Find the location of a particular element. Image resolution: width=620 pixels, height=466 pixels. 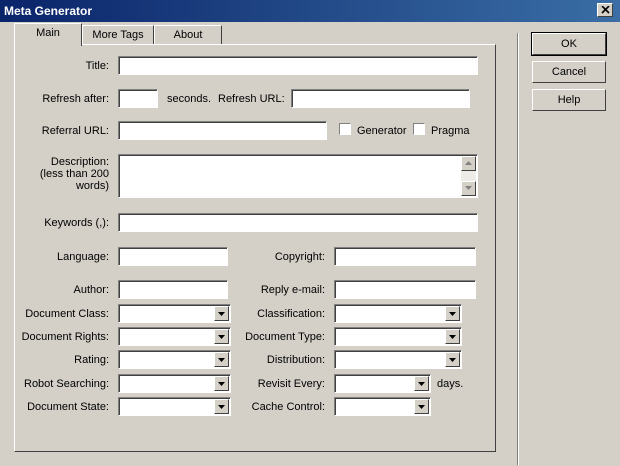

distribution-label: Distribution: is located at coordinates (295, 360).